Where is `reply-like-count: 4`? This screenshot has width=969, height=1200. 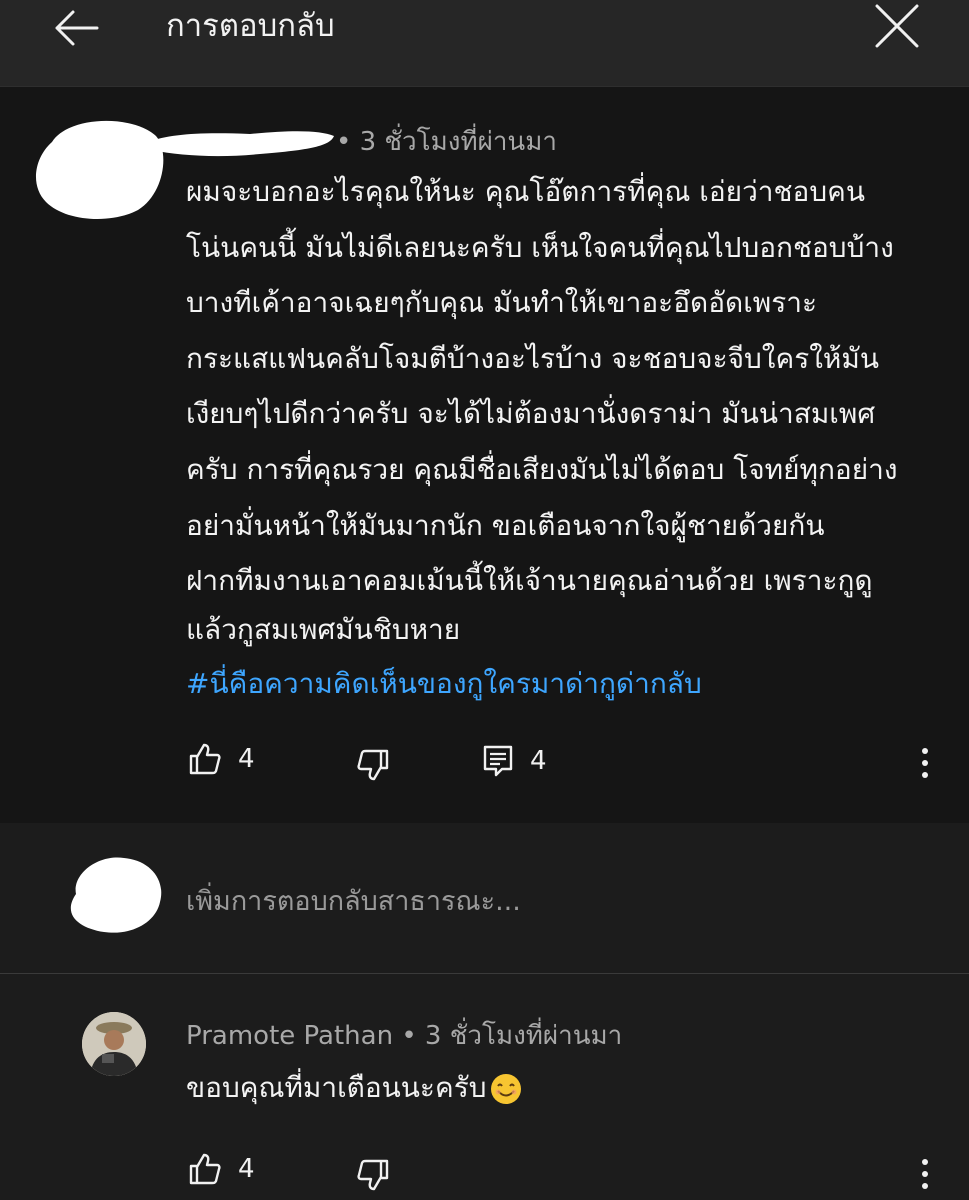 reply-like-count: 4 is located at coordinates (246, 1169).